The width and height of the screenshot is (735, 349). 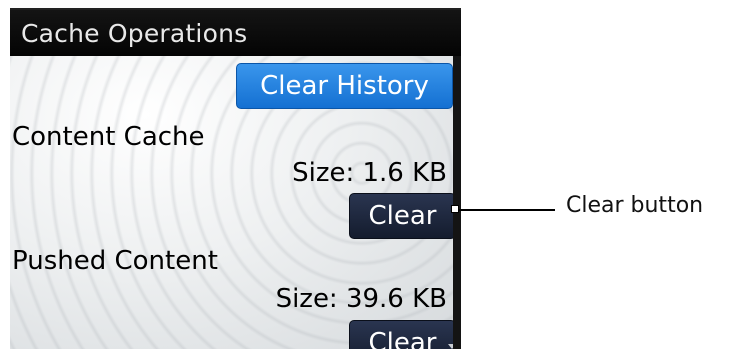 I want to click on callout-anchor-dot, so click(x=455, y=209).